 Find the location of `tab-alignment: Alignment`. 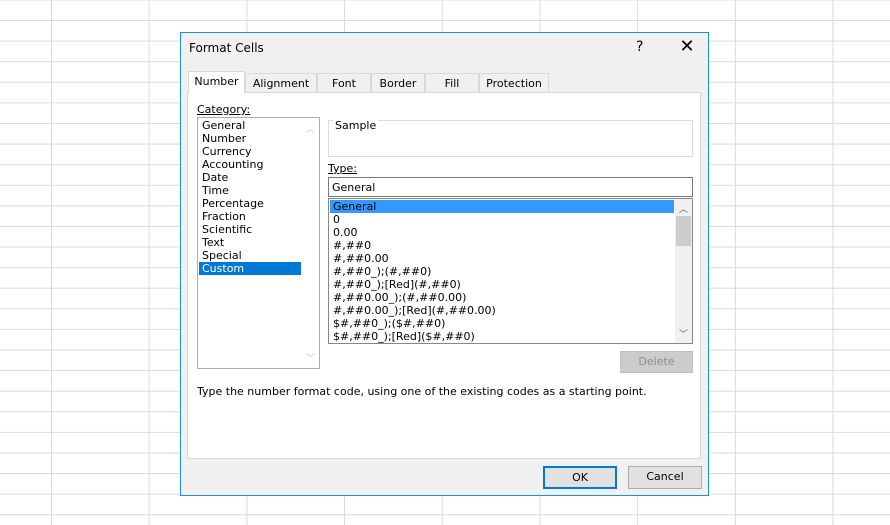

tab-alignment: Alignment is located at coordinates (281, 83).